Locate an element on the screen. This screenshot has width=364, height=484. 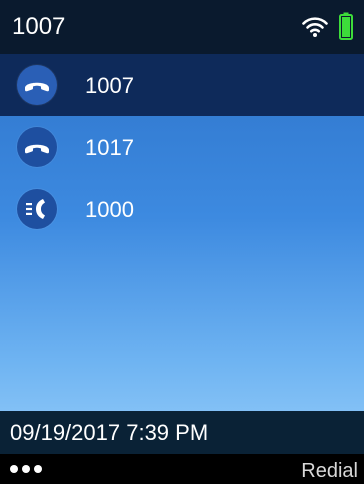
recent-call-row: 1017 is located at coordinates (182, 147).